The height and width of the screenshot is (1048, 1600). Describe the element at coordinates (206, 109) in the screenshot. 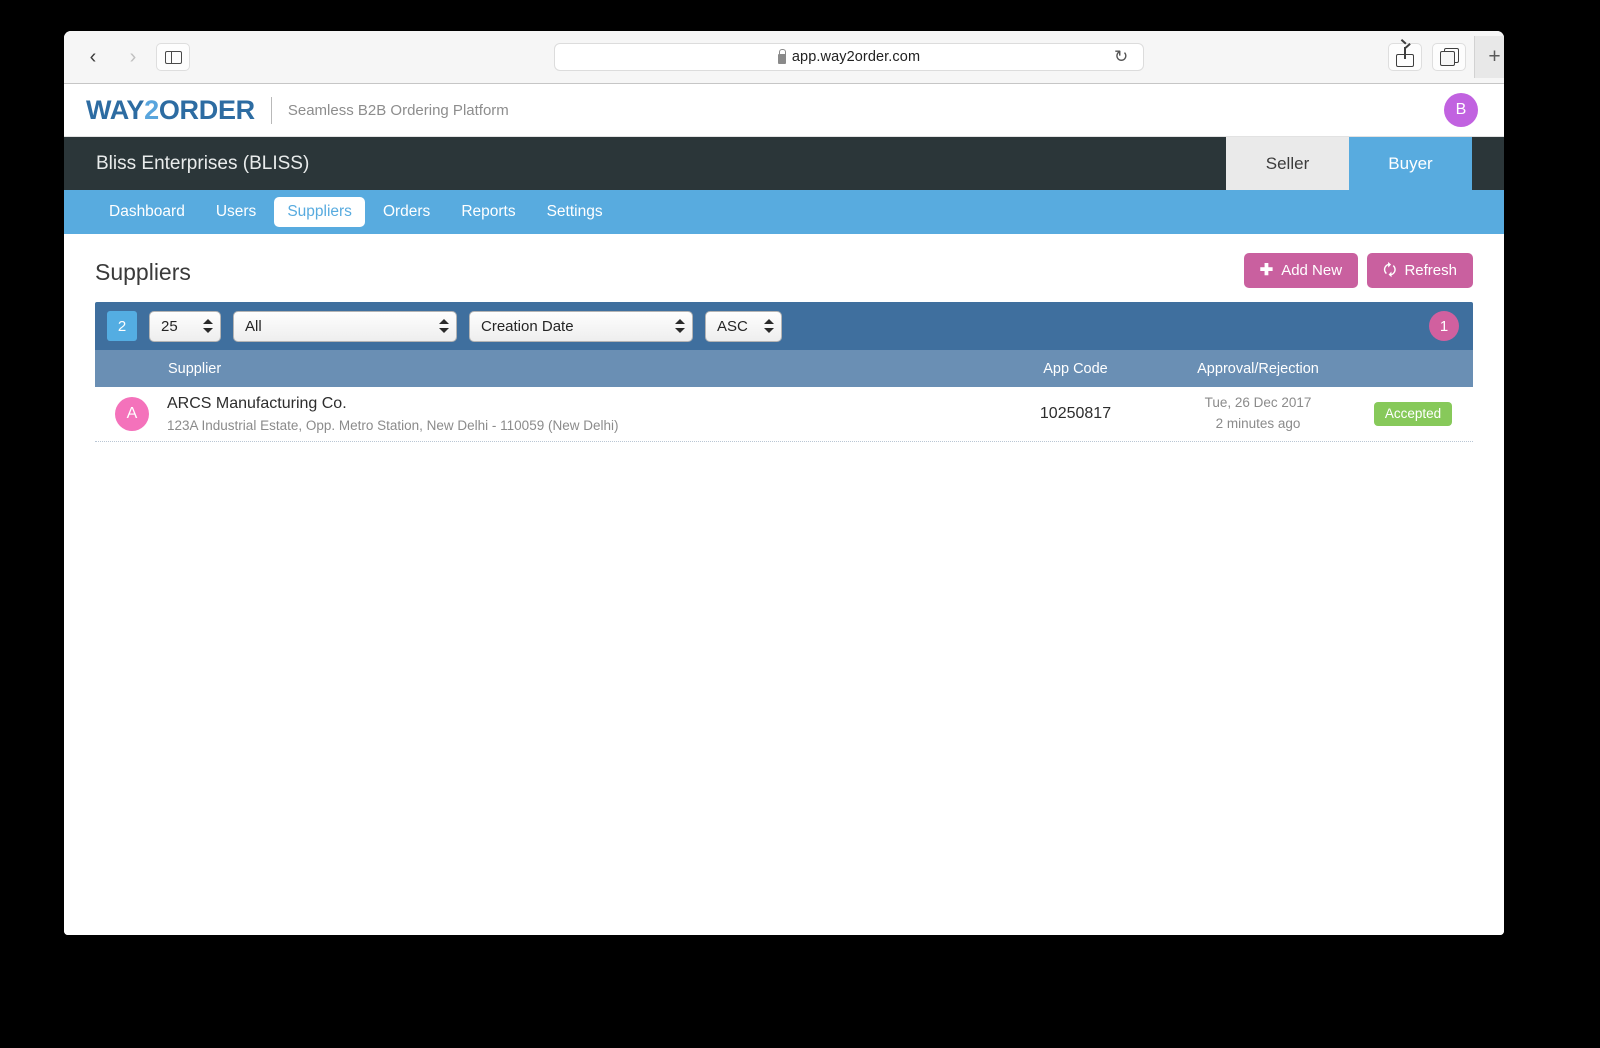

I see `logo-suffix: ORDER` at that location.